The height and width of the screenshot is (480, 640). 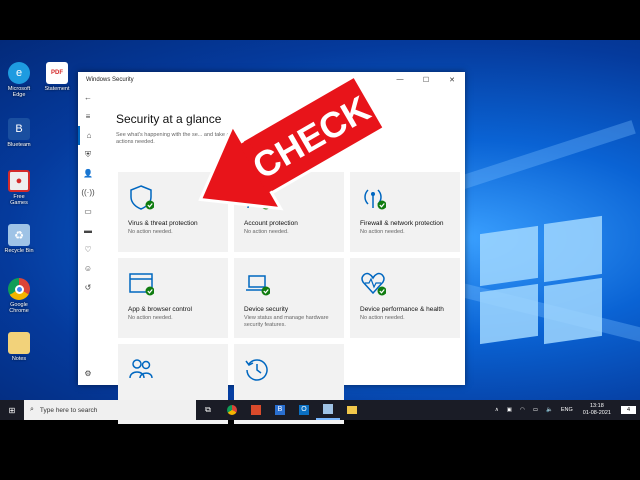 I want to click on desktop-icon-statement: PDF Statement, so click(x=57, y=77).